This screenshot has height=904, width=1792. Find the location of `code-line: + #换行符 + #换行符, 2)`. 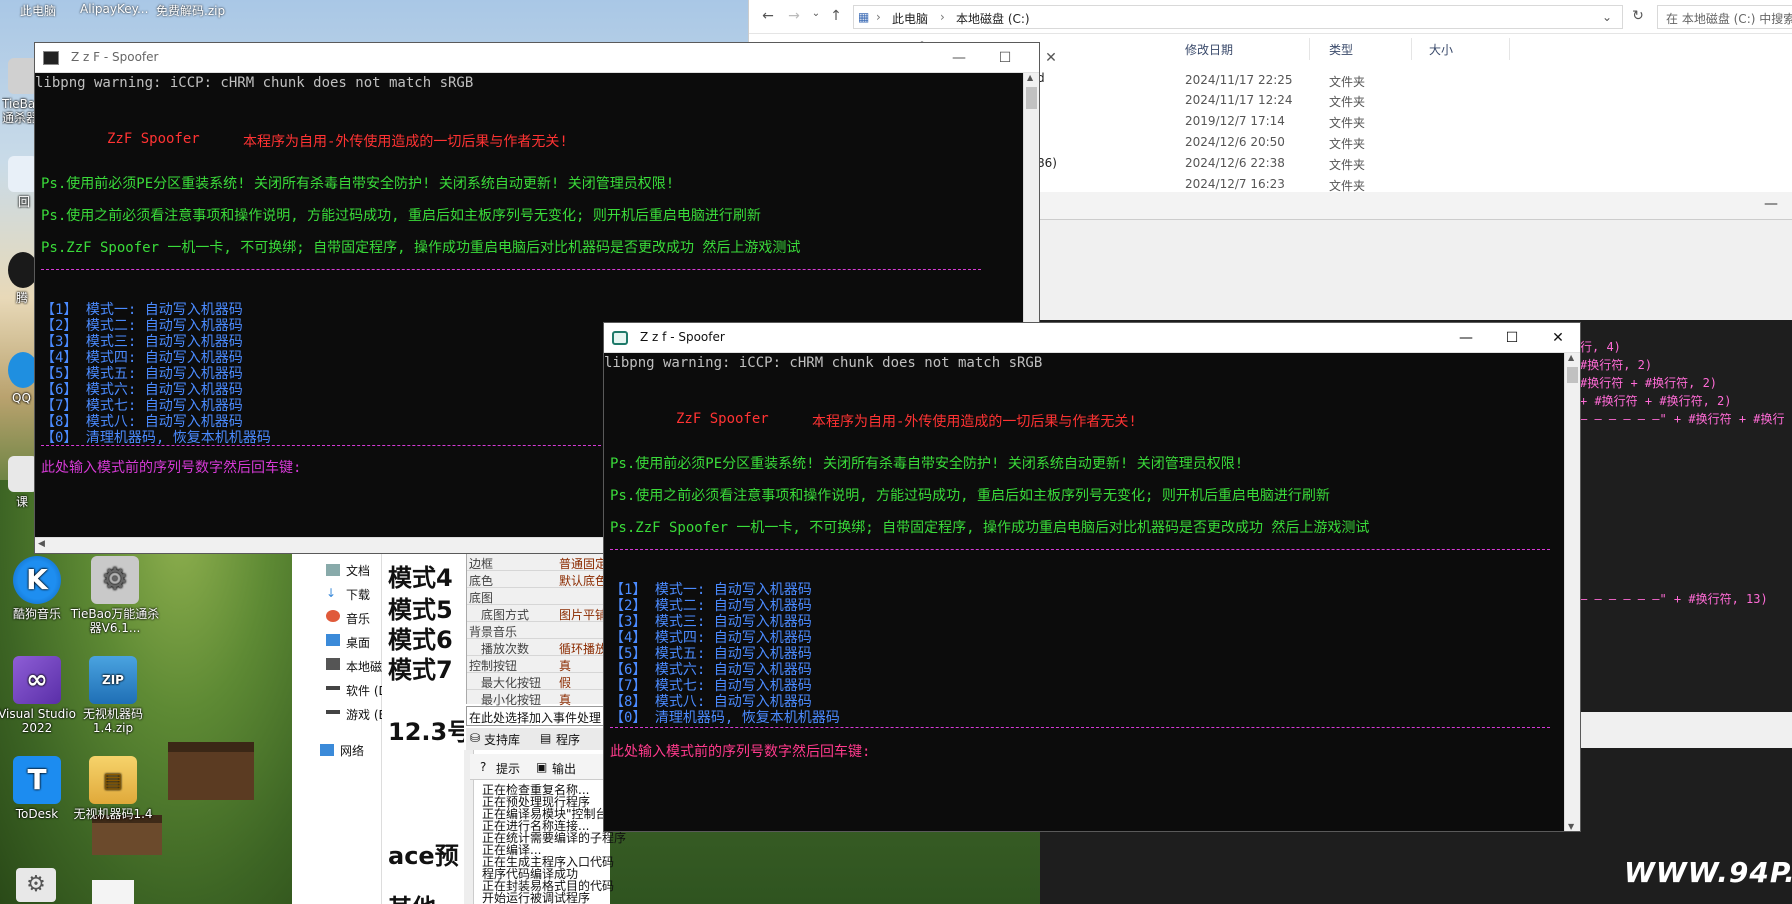

code-line: + #换行符 + #换行符, 2) is located at coordinates (1655, 400).